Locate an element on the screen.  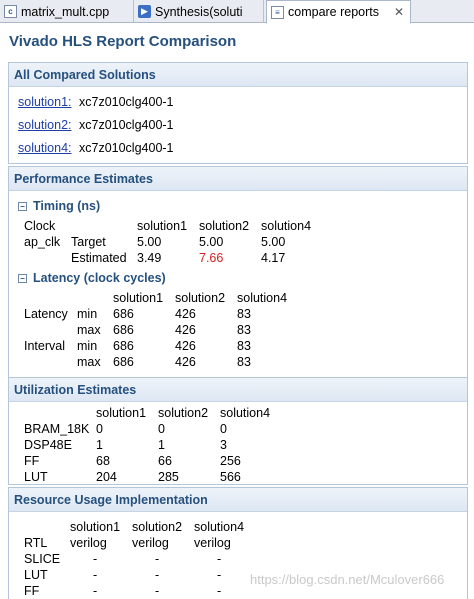
tab-label: Synthesis(soluti is located at coordinates (199, 11).